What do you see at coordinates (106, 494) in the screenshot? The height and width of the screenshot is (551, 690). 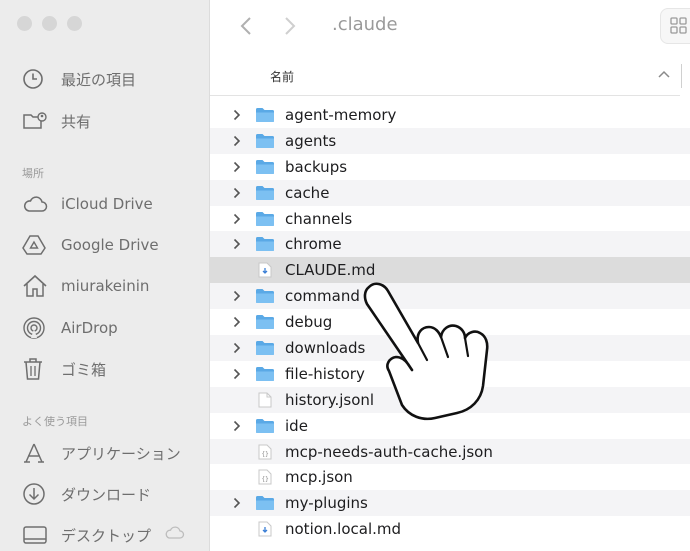 I see `sidebar-item-label: ダウンロード` at bounding box center [106, 494].